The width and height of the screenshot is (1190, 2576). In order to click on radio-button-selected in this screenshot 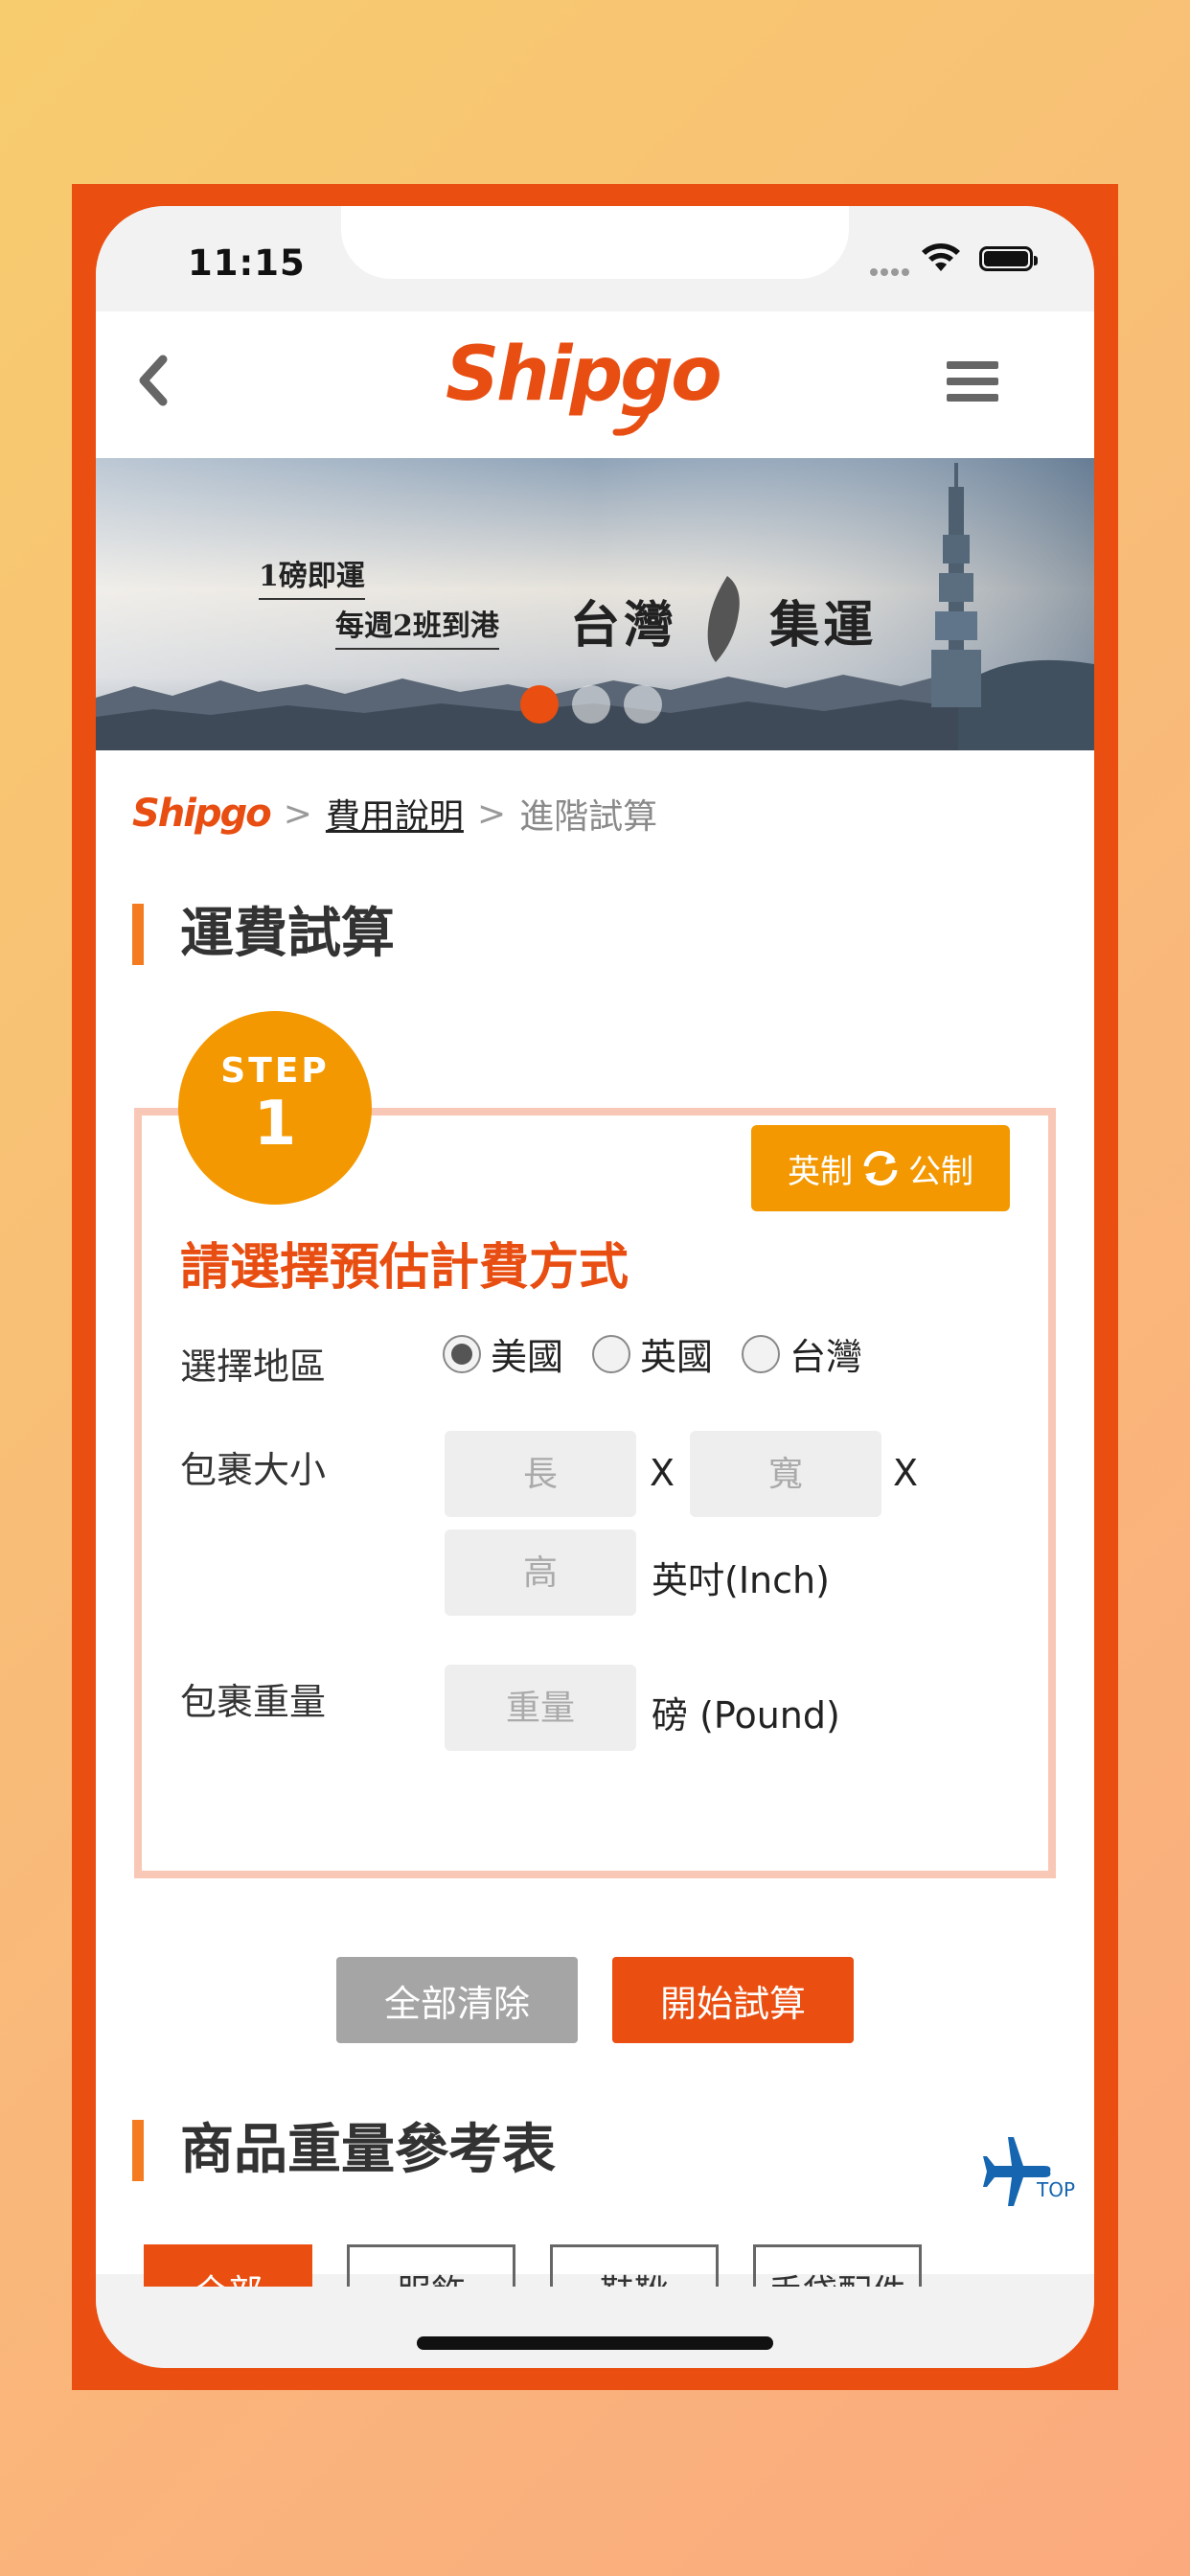, I will do `click(462, 1353)`.